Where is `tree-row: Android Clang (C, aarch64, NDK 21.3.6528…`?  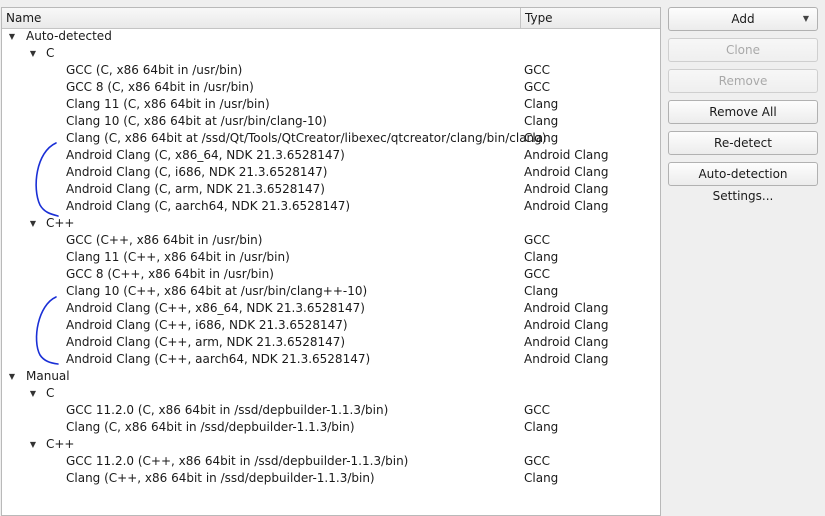
tree-row: Android Clang (C, aarch64, NDK 21.3.6528… is located at coordinates (331, 206).